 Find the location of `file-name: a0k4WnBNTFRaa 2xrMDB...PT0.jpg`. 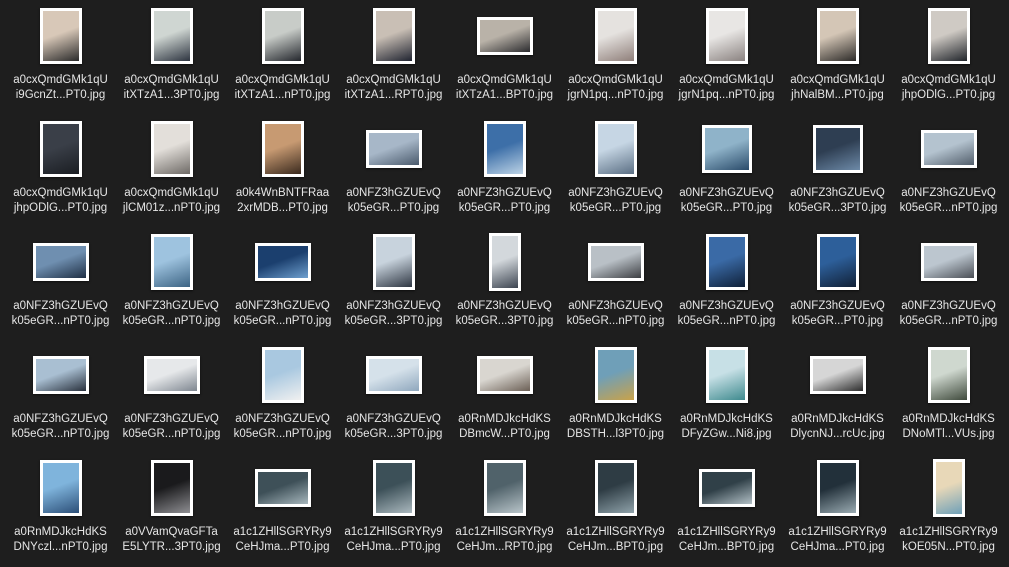

file-name: a0k4WnBNTFRaa 2xrMDB...PT0.jpg is located at coordinates (283, 201).